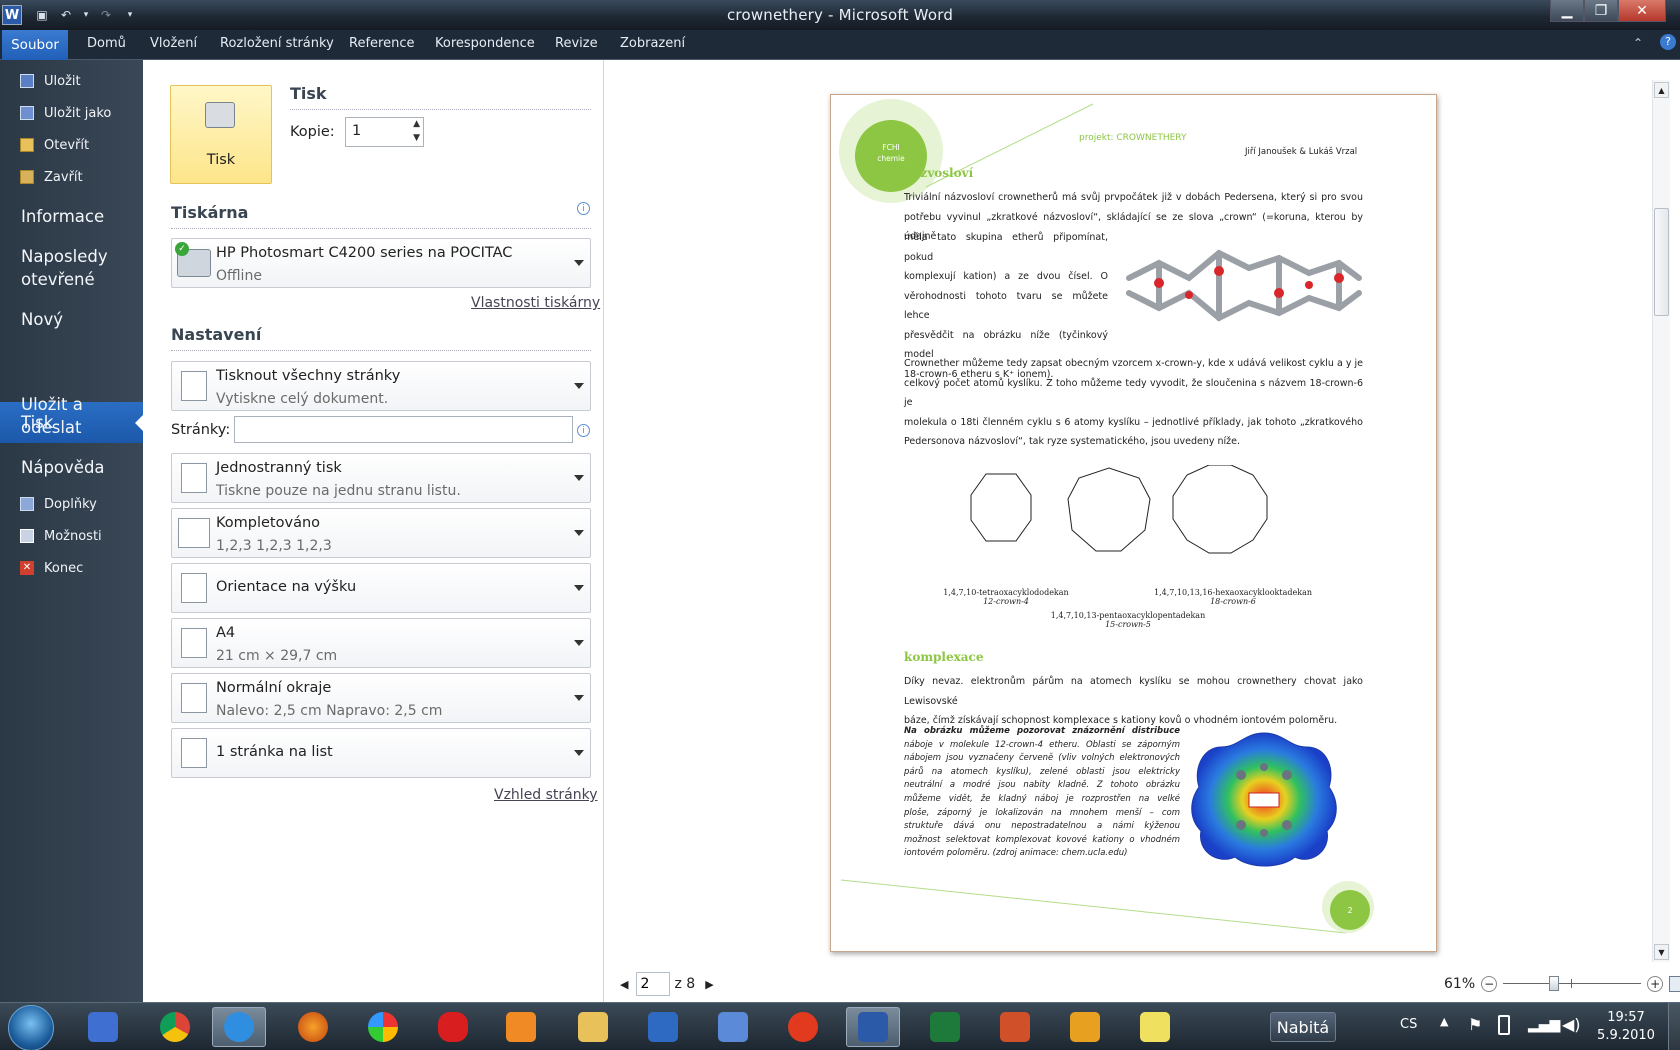  What do you see at coordinates (1567, 11) in the screenshot?
I see `minimize-button: ▁` at bounding box center [1567, 11].